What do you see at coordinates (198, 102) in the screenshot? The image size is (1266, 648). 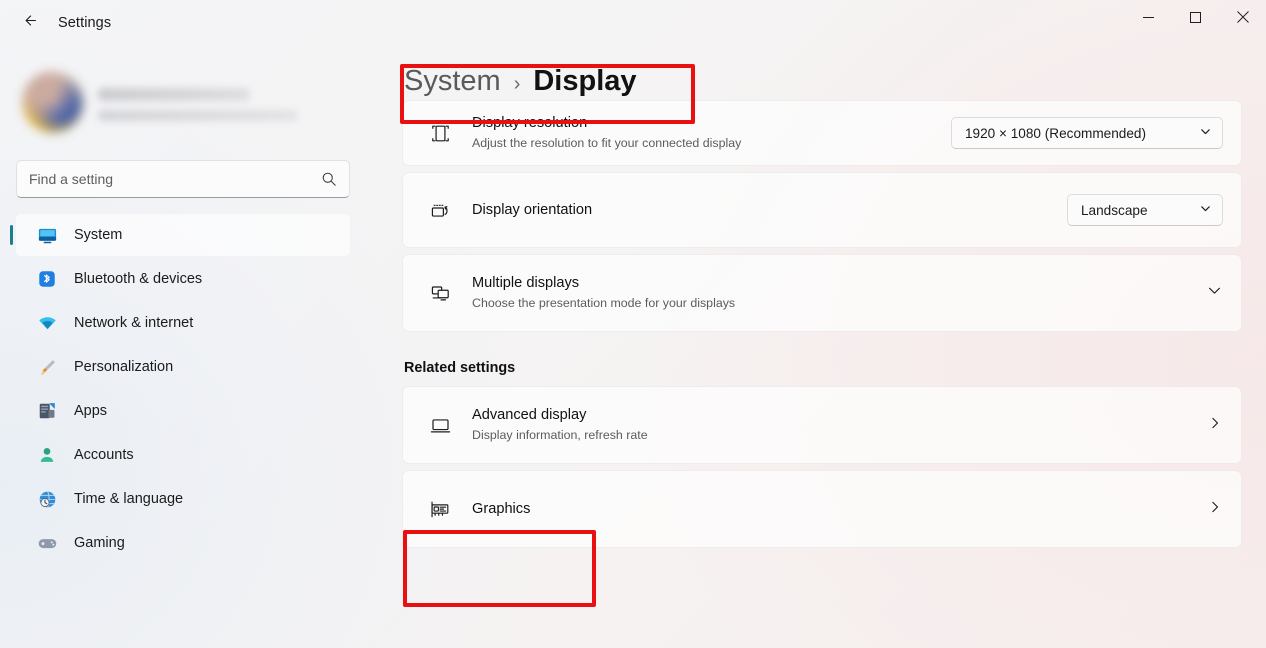 I see `account-text` at bounding box center [198, 102].